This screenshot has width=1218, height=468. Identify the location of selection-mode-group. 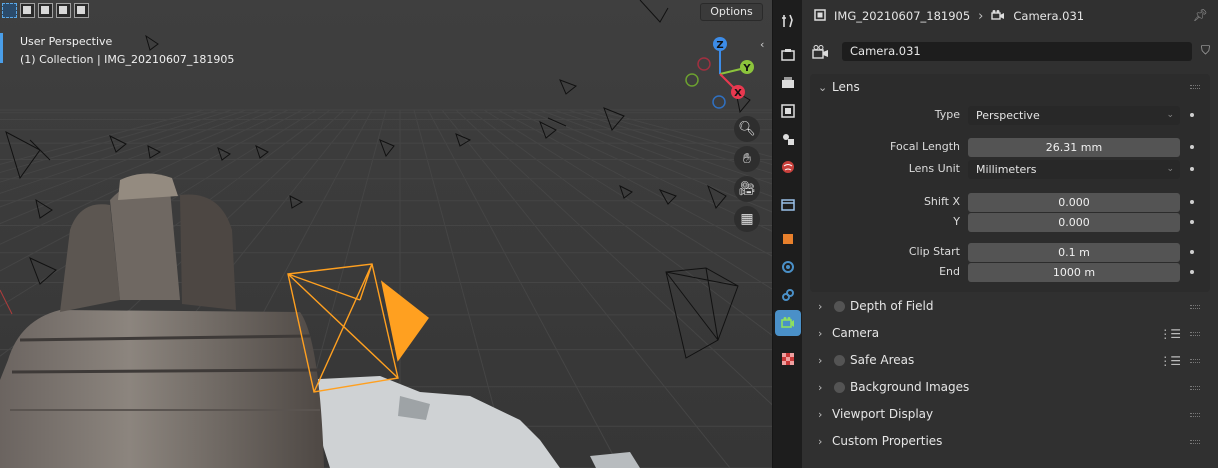
(45, 10).